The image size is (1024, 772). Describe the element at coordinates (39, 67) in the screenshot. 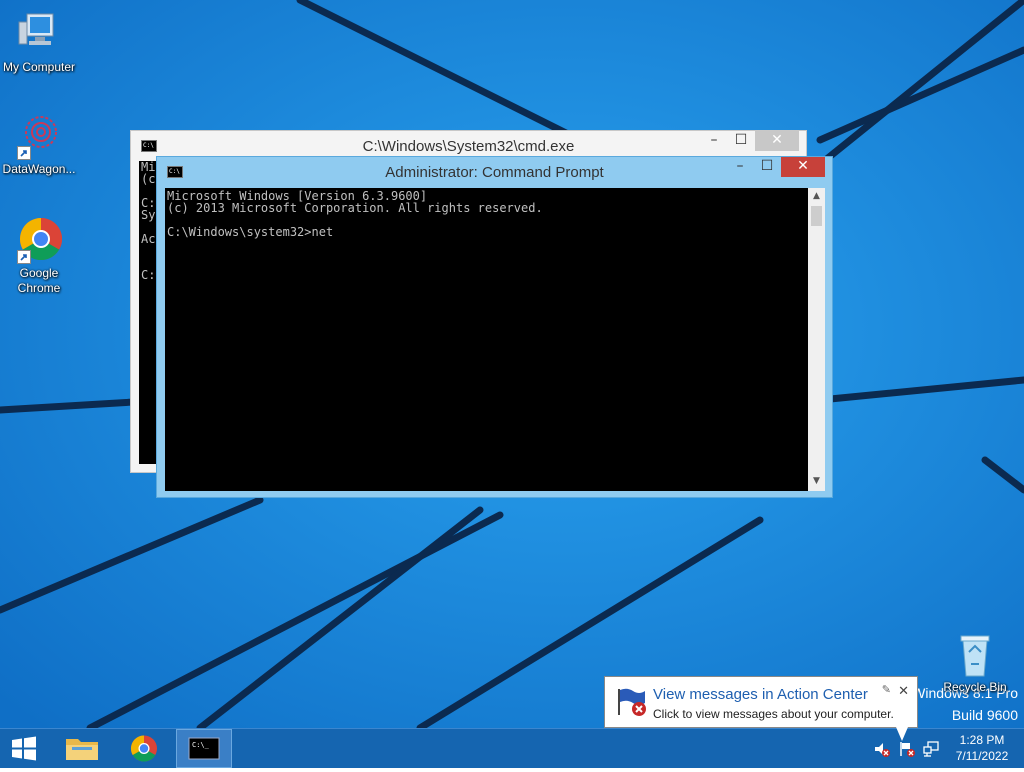

I see `desktop-icon-label: My Computer` at that location.